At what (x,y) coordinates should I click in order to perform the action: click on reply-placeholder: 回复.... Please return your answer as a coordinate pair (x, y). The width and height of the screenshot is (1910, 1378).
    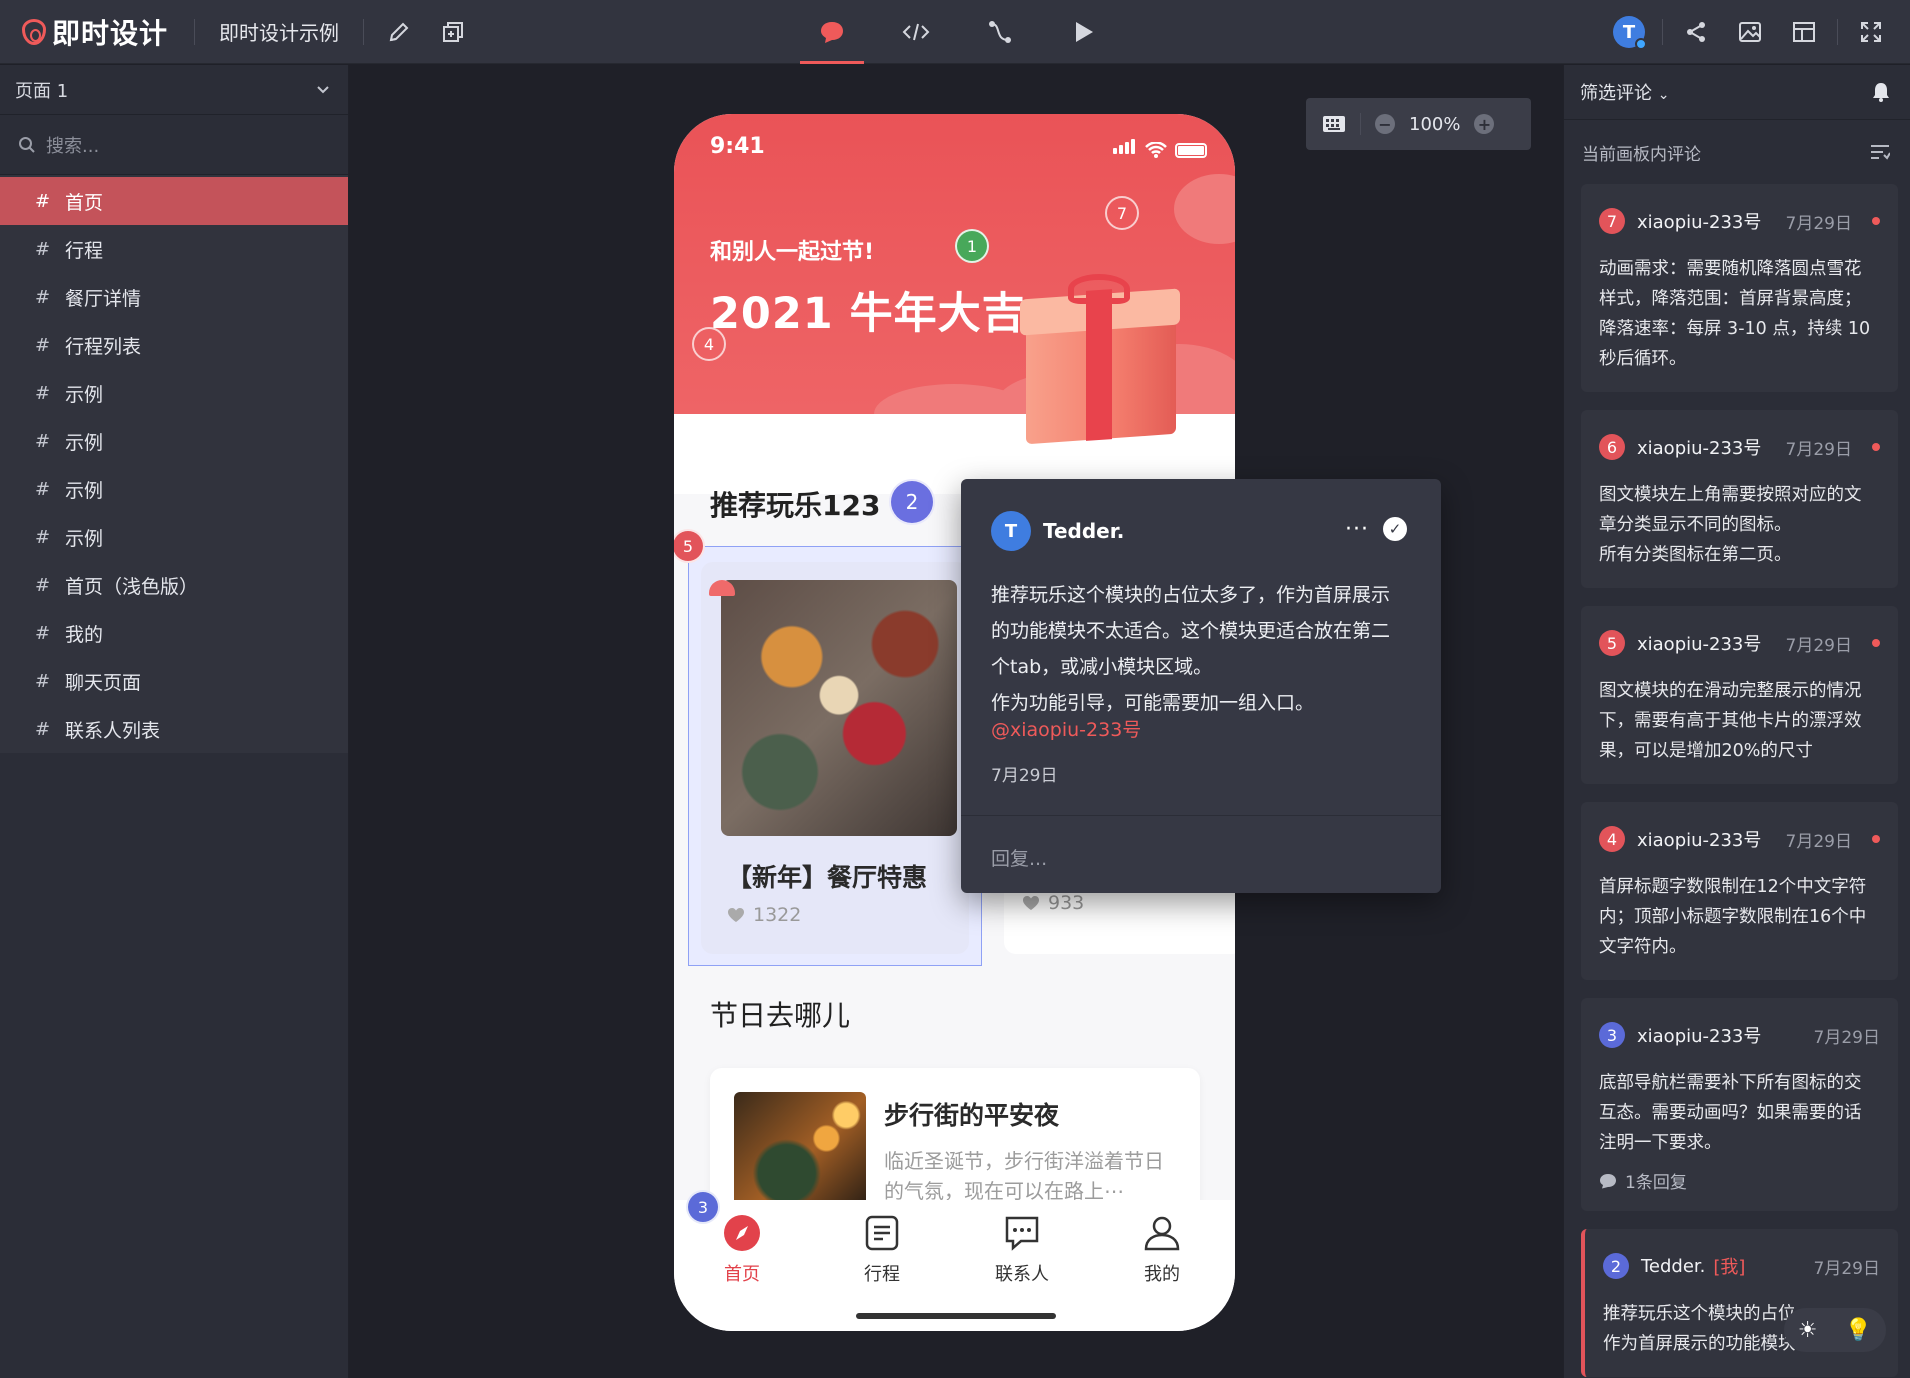
    Looking at the image, I should click on (1019, 859).